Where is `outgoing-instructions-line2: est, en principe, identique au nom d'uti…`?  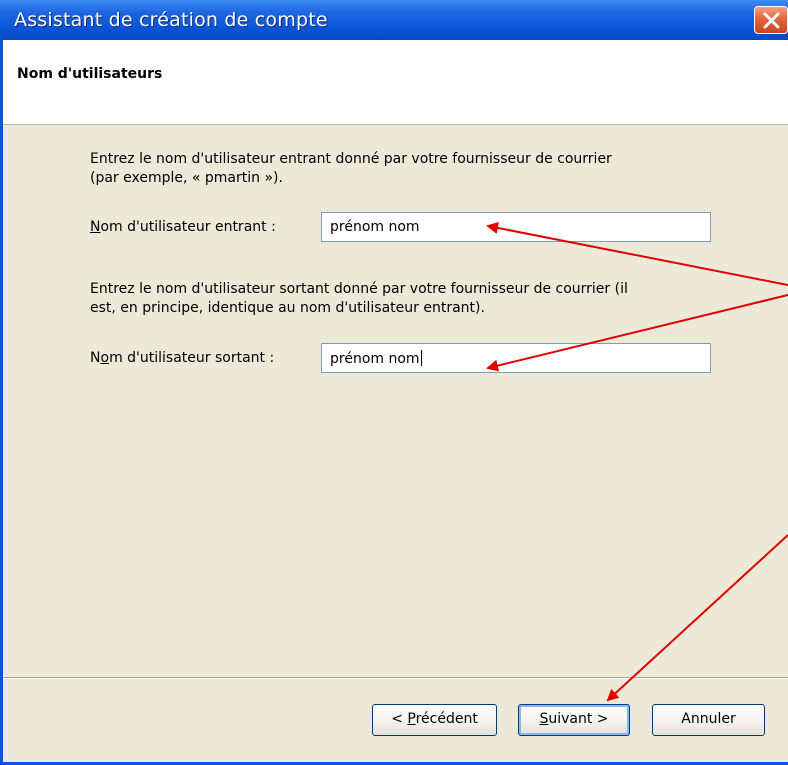 outgoing-instructions-line2: est, en principe, identique au nom d'uti… is located at coordinates (287, 308).